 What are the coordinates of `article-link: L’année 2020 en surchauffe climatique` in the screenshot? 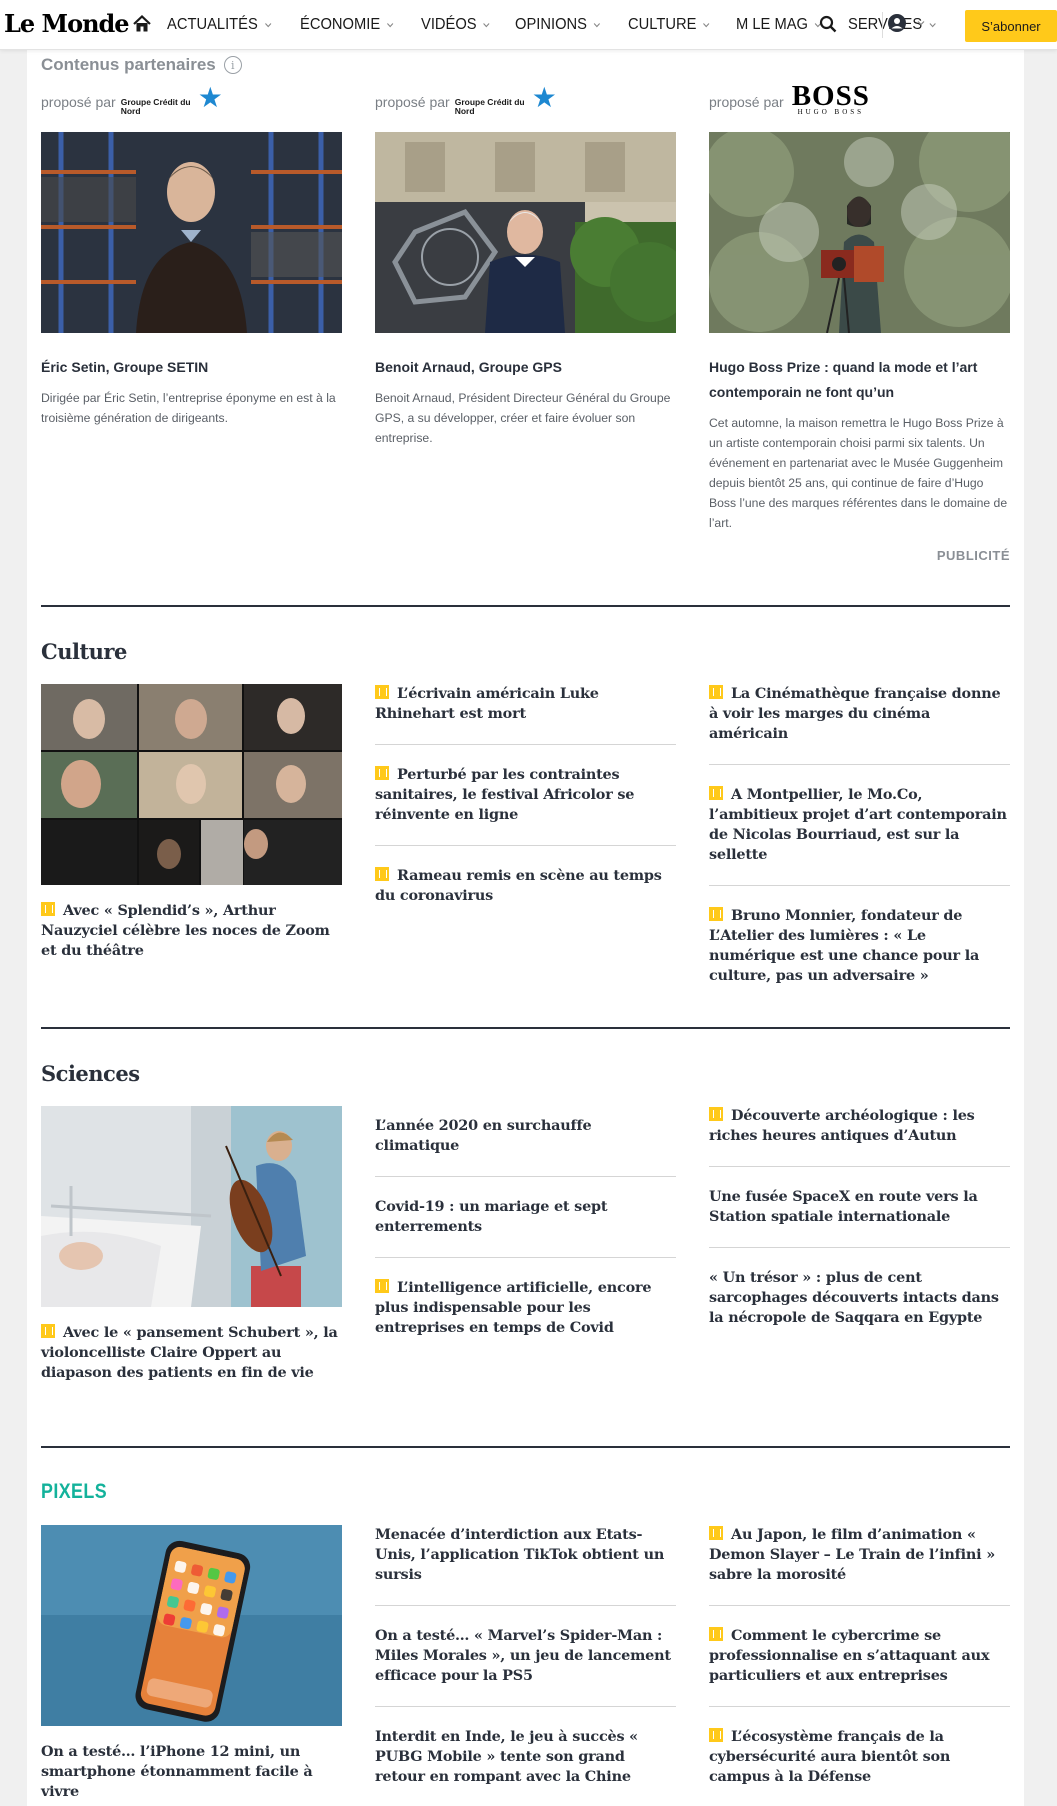 It's located at (525, 1141).